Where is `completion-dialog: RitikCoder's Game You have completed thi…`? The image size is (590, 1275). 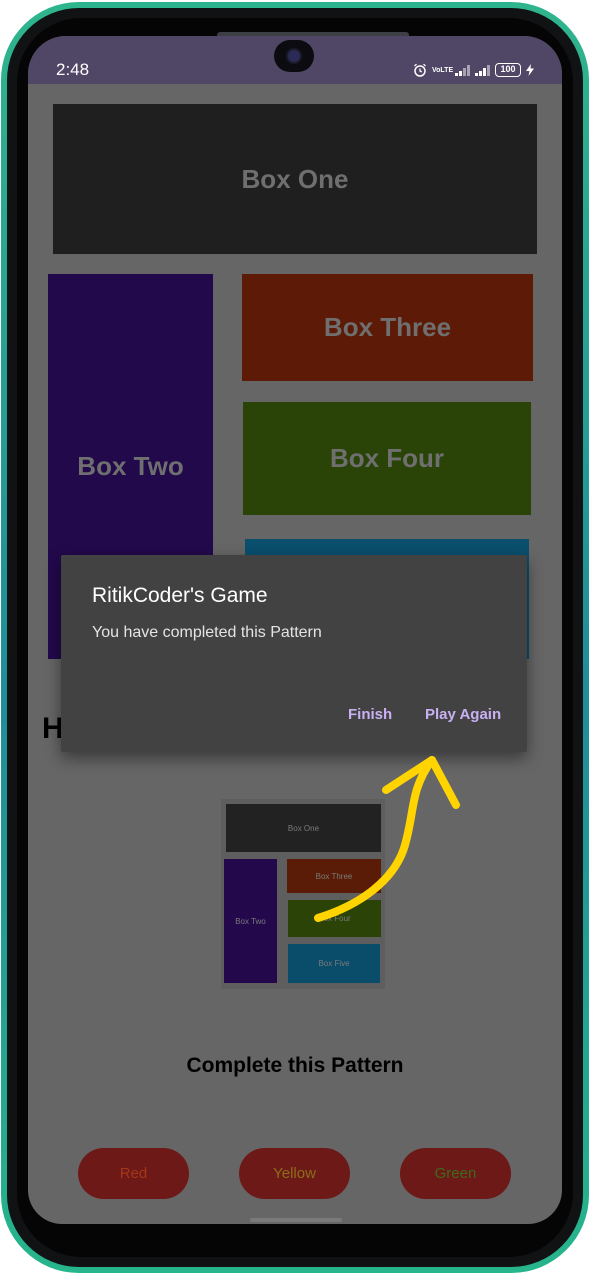 completion-dialog: RitikCoder's Game You have completed thi… is located at coordinates (294, 653).